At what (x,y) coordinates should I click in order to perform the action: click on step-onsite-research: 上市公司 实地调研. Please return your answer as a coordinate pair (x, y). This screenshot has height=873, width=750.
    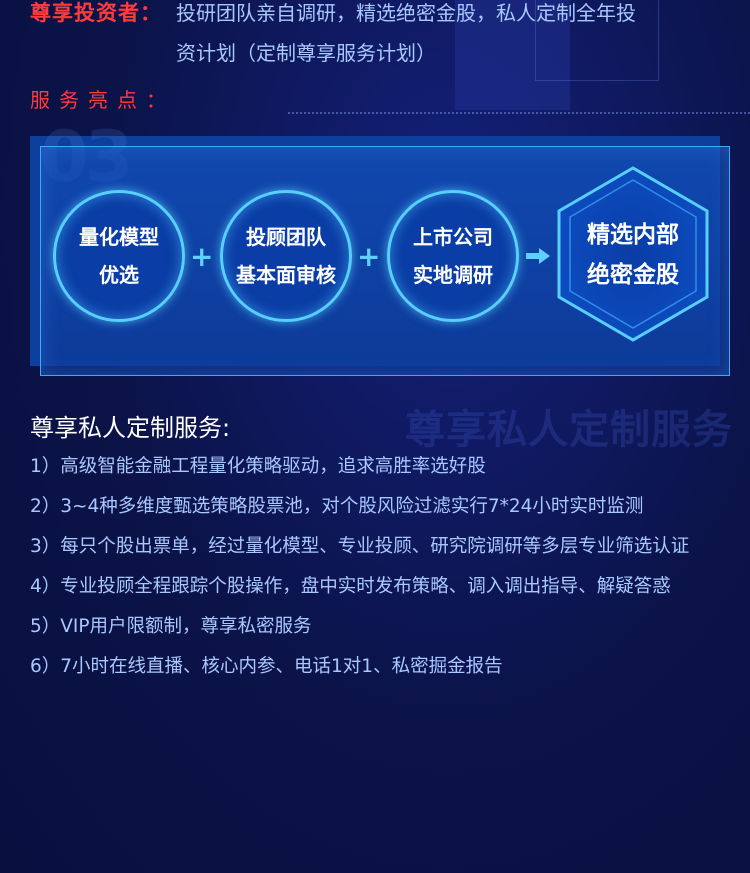
    Looking at the image, I should click on (453, 256).